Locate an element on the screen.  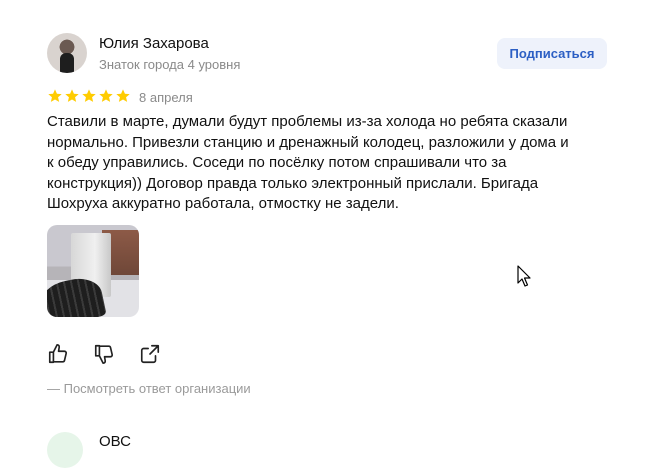
org-answer-link: — Посмотреть ответ организации is located at coordinates (149, 388).